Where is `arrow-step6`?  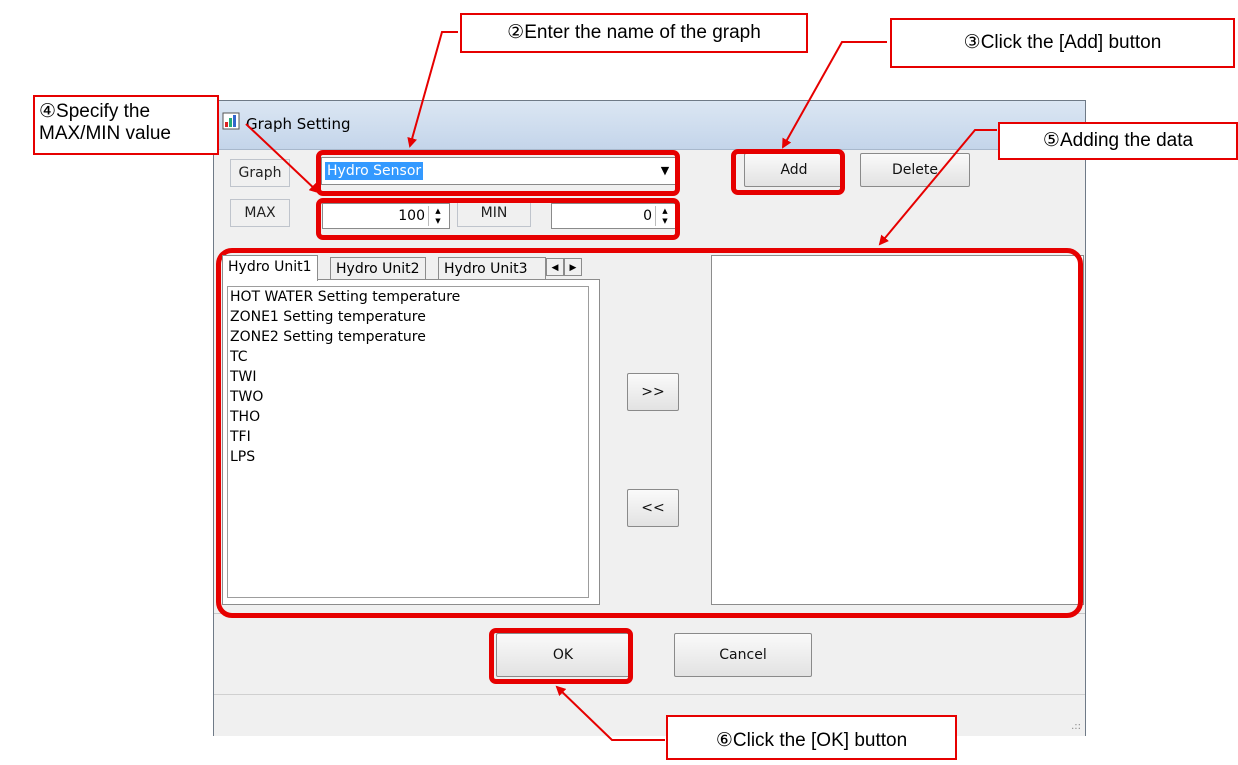 arrow-step6 is located at coordinates (610, 713).